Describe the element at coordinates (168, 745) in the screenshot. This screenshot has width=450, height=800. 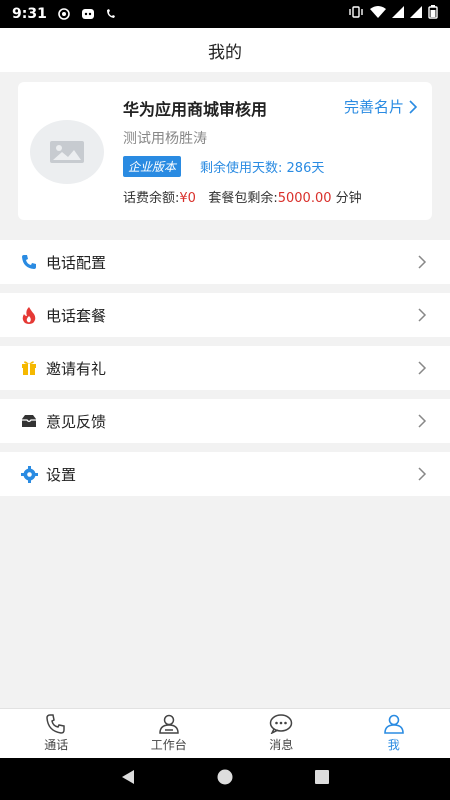
I see `tab-label: 工作台` at that location.